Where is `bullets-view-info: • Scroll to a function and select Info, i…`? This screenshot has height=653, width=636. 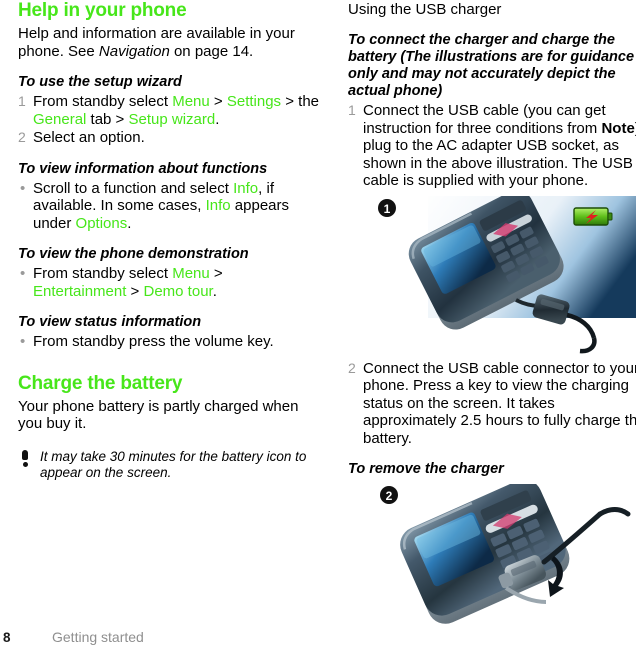
bullets-view-info: • Scroll to a function and select Info, i… is located at coordinates (169, 206).